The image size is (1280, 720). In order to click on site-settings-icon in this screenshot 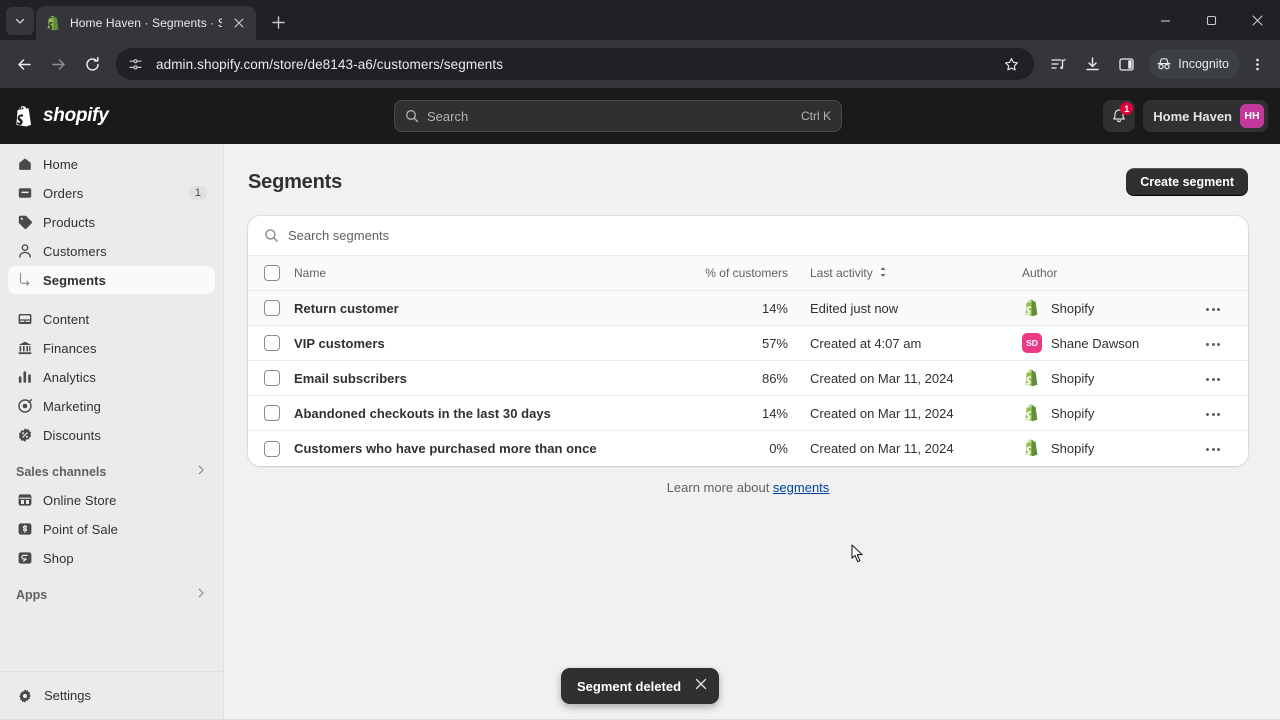, I will do `click(135, 64)`.